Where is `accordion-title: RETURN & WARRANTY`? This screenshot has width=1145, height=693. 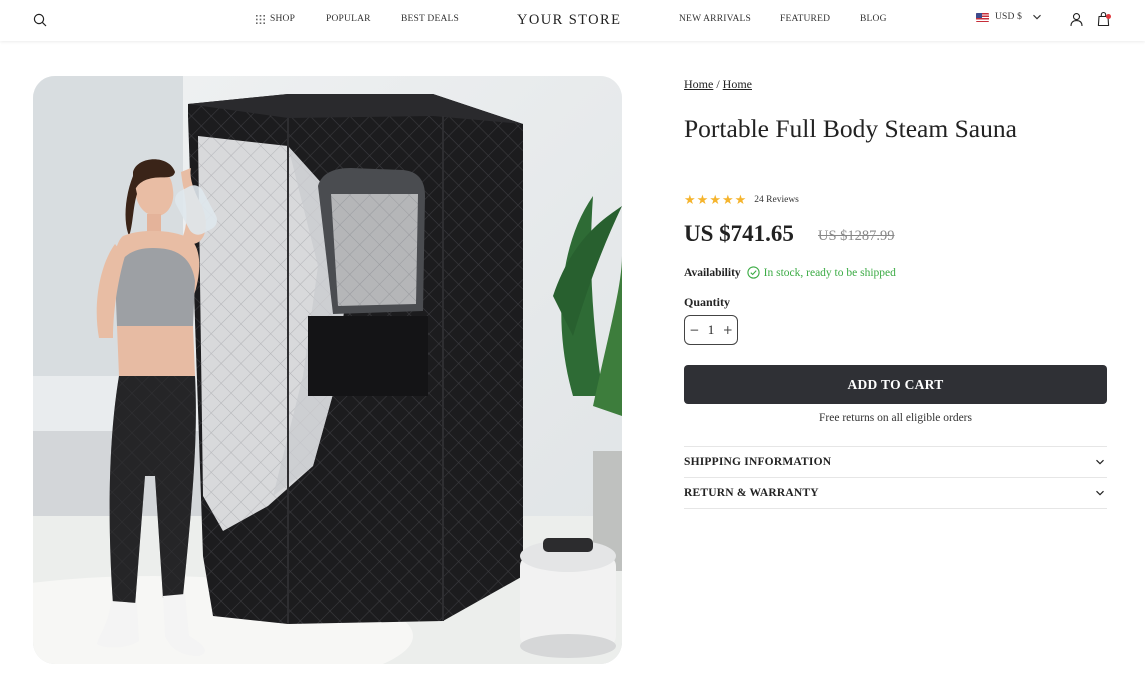 accordion-title: RETURN & WARRANTY is located at coordinates (751, 493).